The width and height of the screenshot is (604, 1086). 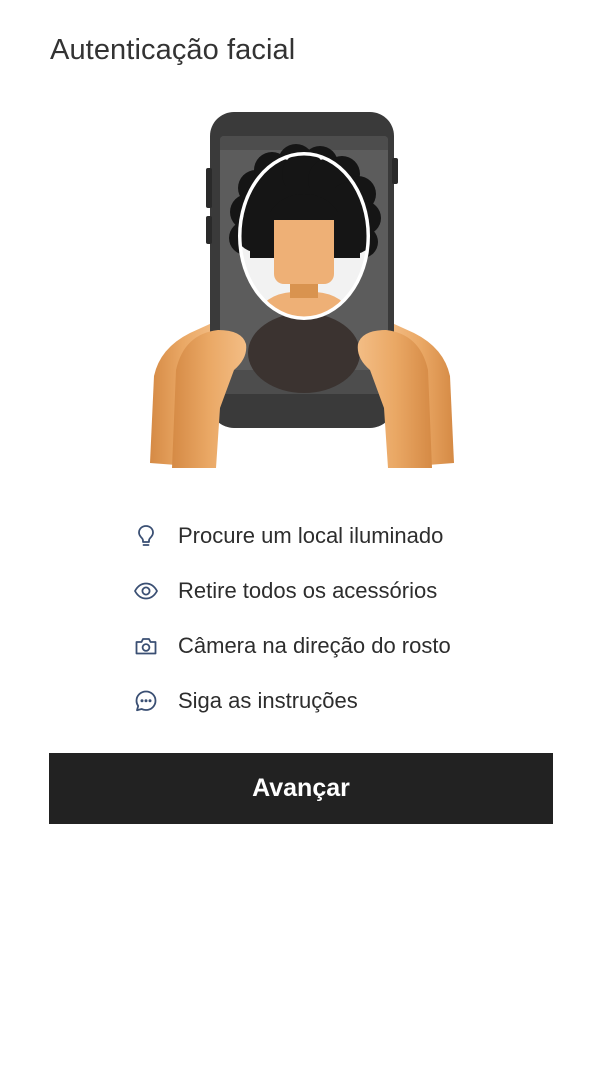 What do you see at coordinates (308, 590) in the screenshot?
I see `tip-label: Retire todos os acessórios` at bounding box center [308, 590].